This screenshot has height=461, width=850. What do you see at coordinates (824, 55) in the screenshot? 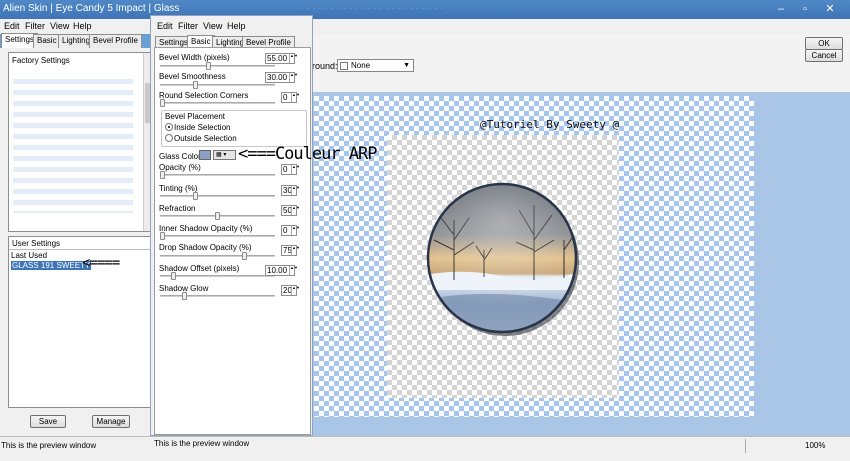
I see `cancel-button: Cancel` at bounding box center [824, 55].